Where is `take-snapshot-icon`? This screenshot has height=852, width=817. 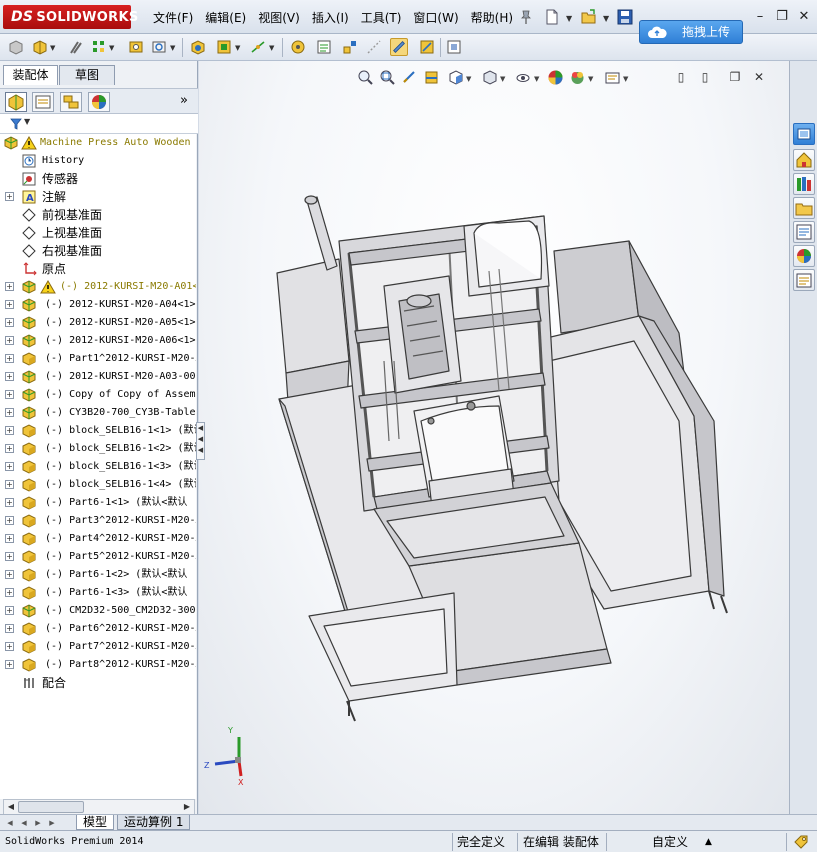
take-snapshot-icon is located at coordinates (454, 47).